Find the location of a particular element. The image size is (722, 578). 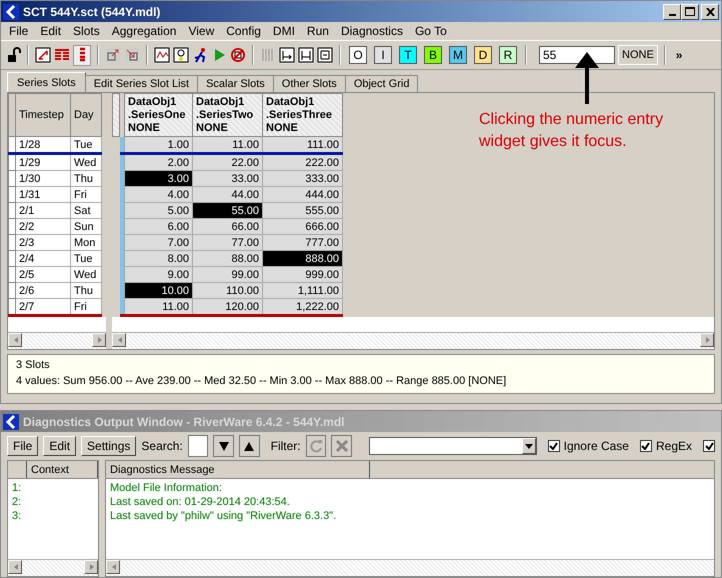

table-cell: 999.00 is located at coordinates (302, 274).